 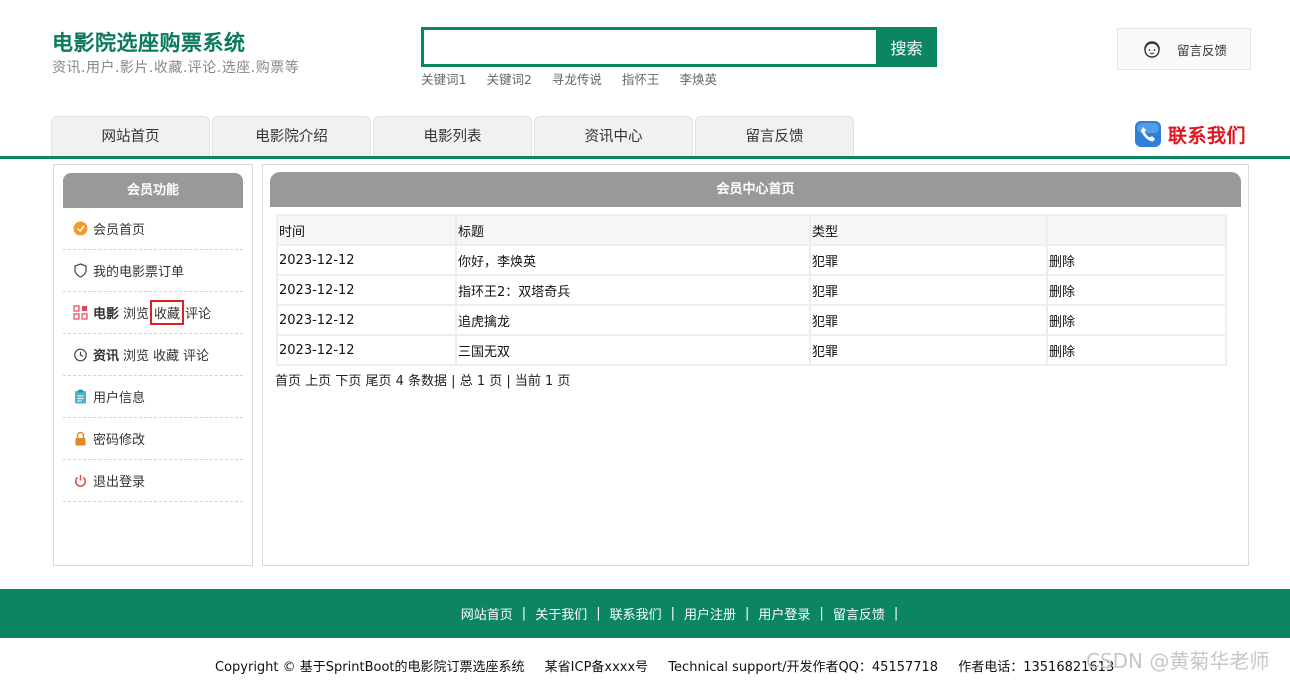 I want to click on power-icon, so click(x=80, y=480).